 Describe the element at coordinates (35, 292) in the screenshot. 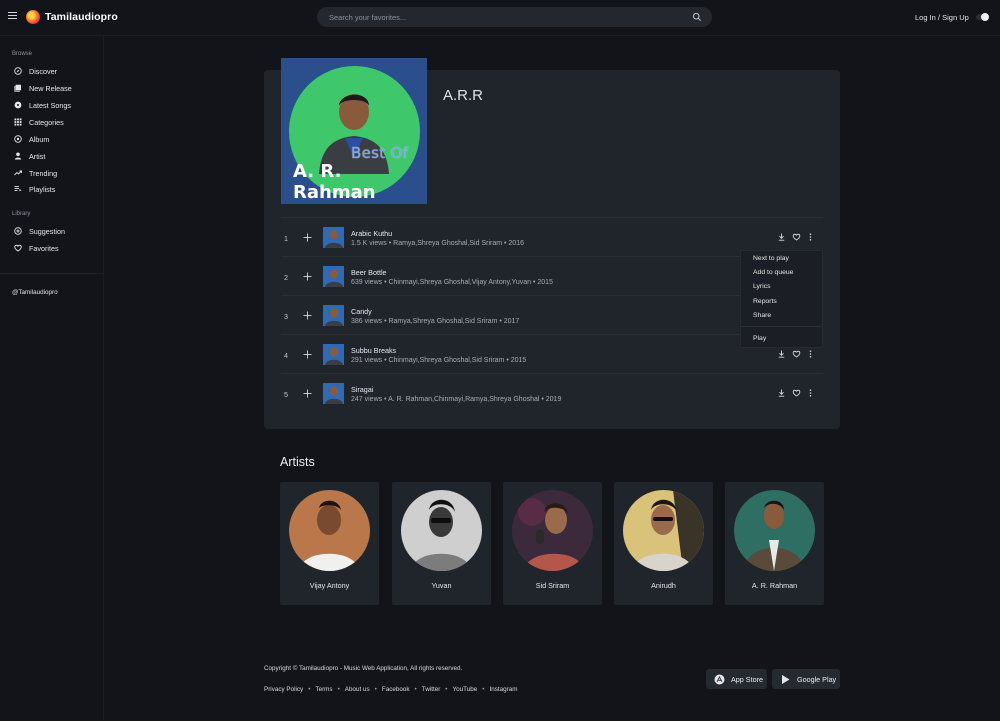

I see `social-handle: @Tamilaudiopro` at that location.